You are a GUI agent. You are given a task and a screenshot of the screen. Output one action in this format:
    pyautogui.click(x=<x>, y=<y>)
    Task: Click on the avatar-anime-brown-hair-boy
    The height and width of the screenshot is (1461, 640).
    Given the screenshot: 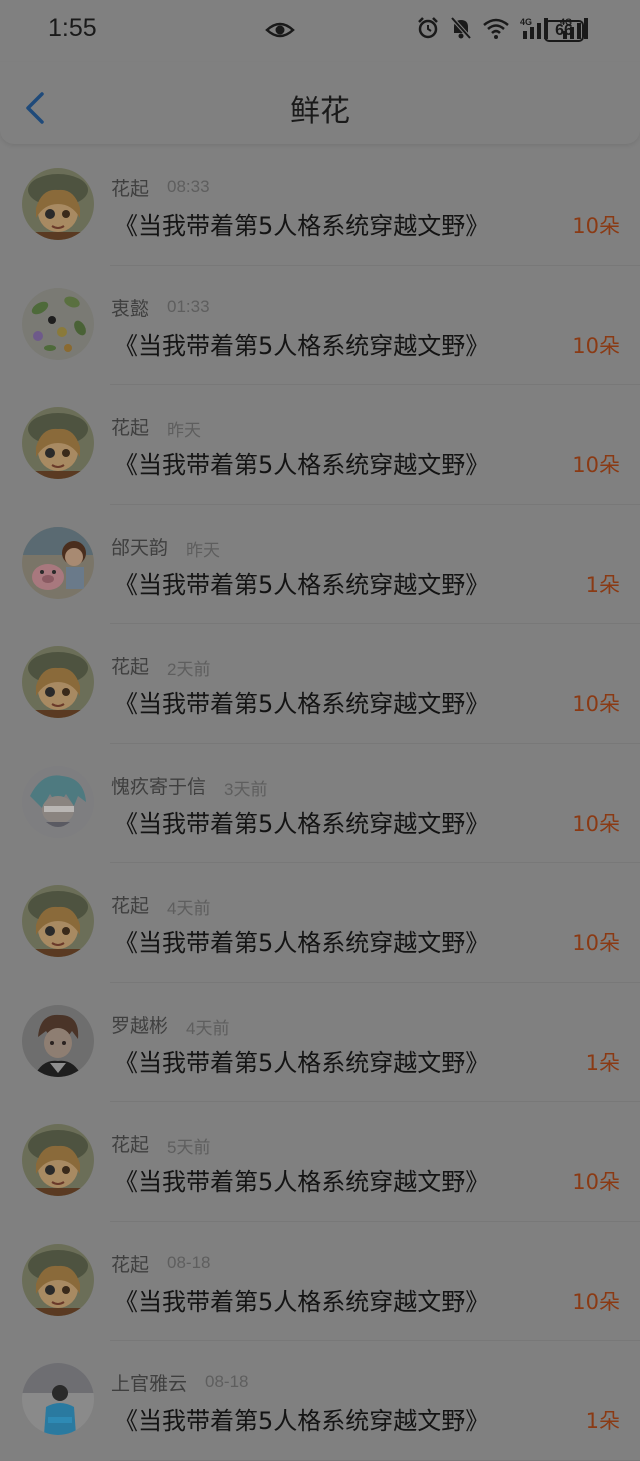 What is the action you would take?
    pyautogui.click(x=58, y=1040)
    